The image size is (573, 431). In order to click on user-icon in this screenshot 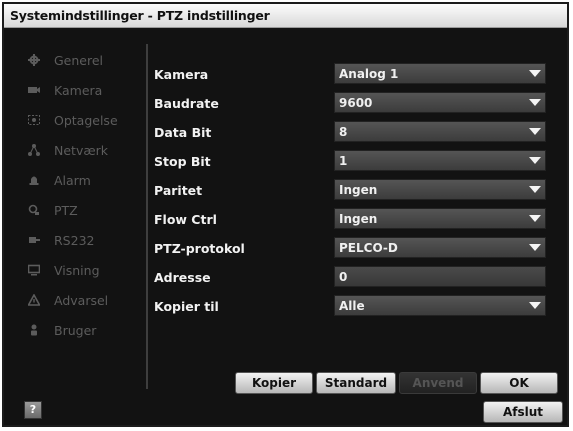, I will do `click(34, 330)`.